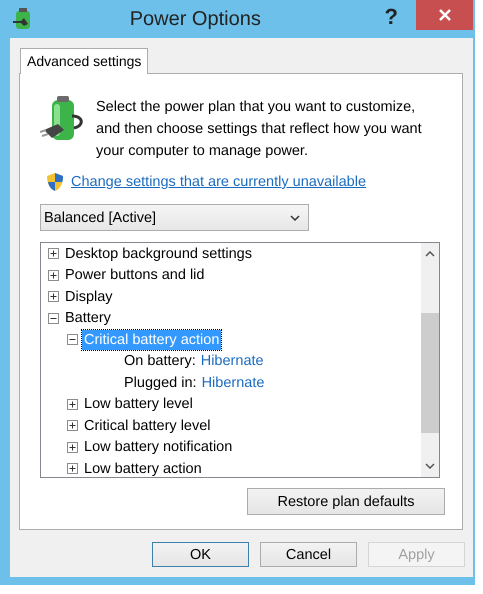  I want to click on tab: Advanced settings, so click(84, 61).